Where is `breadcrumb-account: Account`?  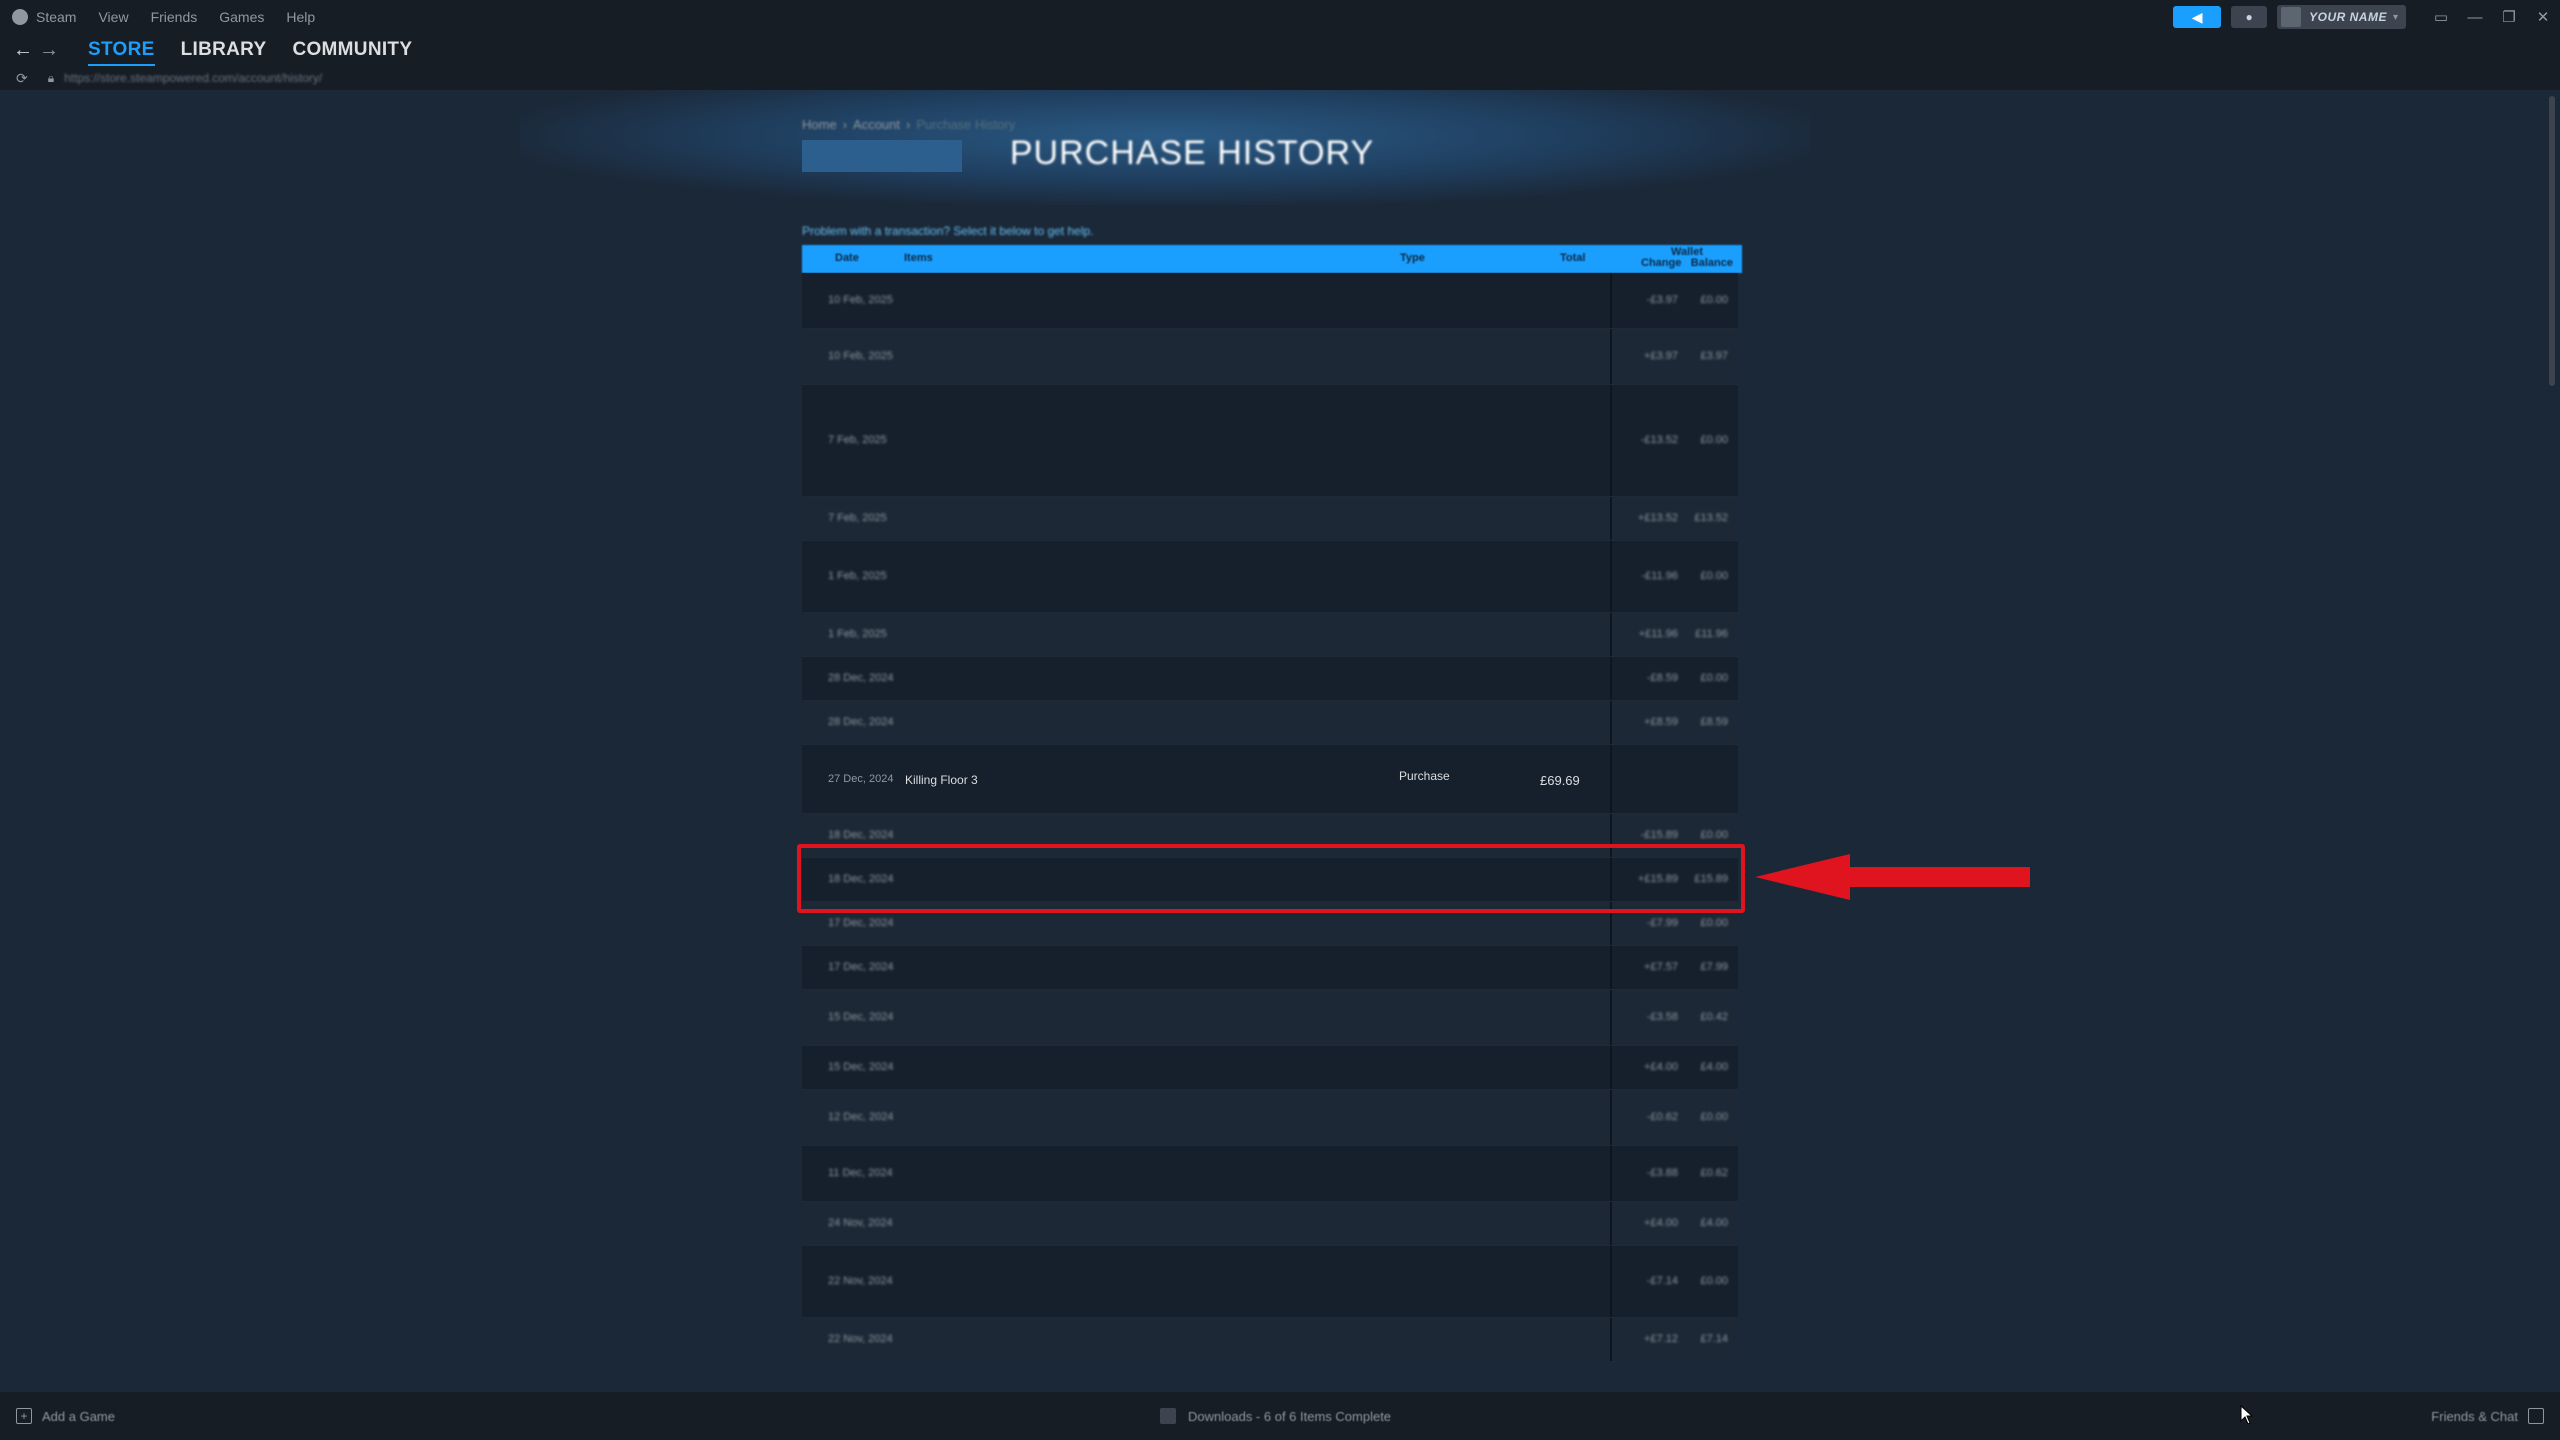 breadcrumb-account: Account is located at coordinates (876, 124).